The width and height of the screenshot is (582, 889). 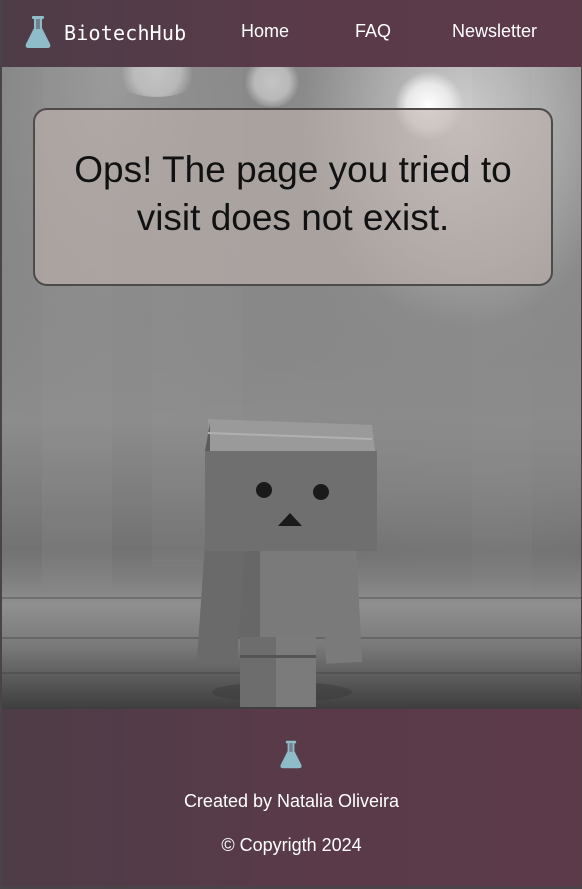 What do you see at coordinates (291, 33) in the screenshot?
I see `navbar: BiotechHub Home FAQ Newsletter` at bounding box center [291, 33].